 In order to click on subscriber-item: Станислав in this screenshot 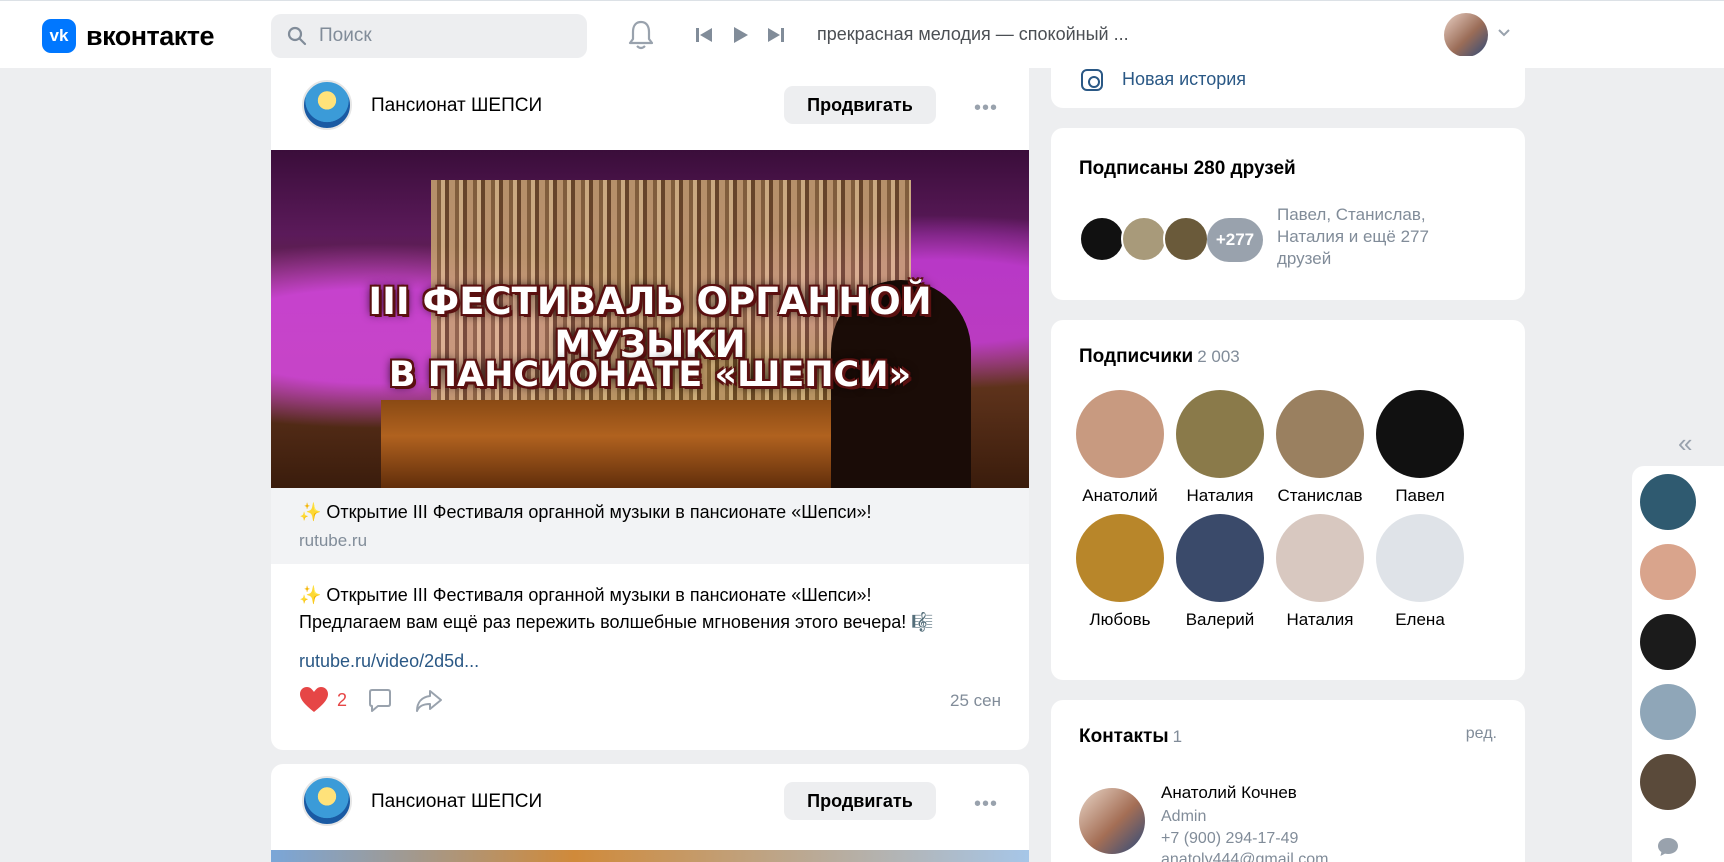, I will do `click(1320, 448)`.